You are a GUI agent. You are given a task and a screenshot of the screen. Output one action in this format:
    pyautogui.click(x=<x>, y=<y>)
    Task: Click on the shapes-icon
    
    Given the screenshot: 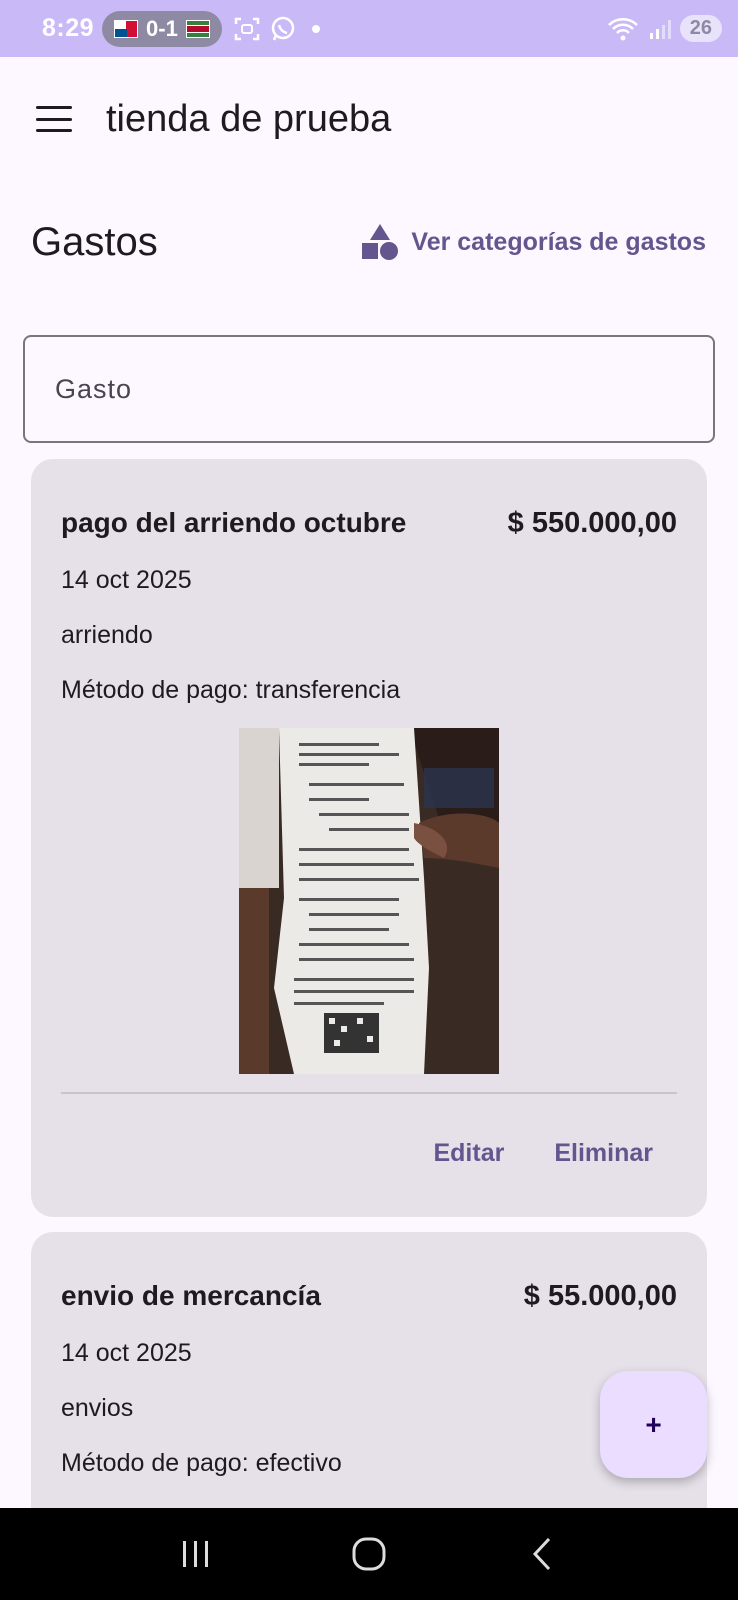 What is the action you would take?
    pyautogui.click(x=380, y=242)
    